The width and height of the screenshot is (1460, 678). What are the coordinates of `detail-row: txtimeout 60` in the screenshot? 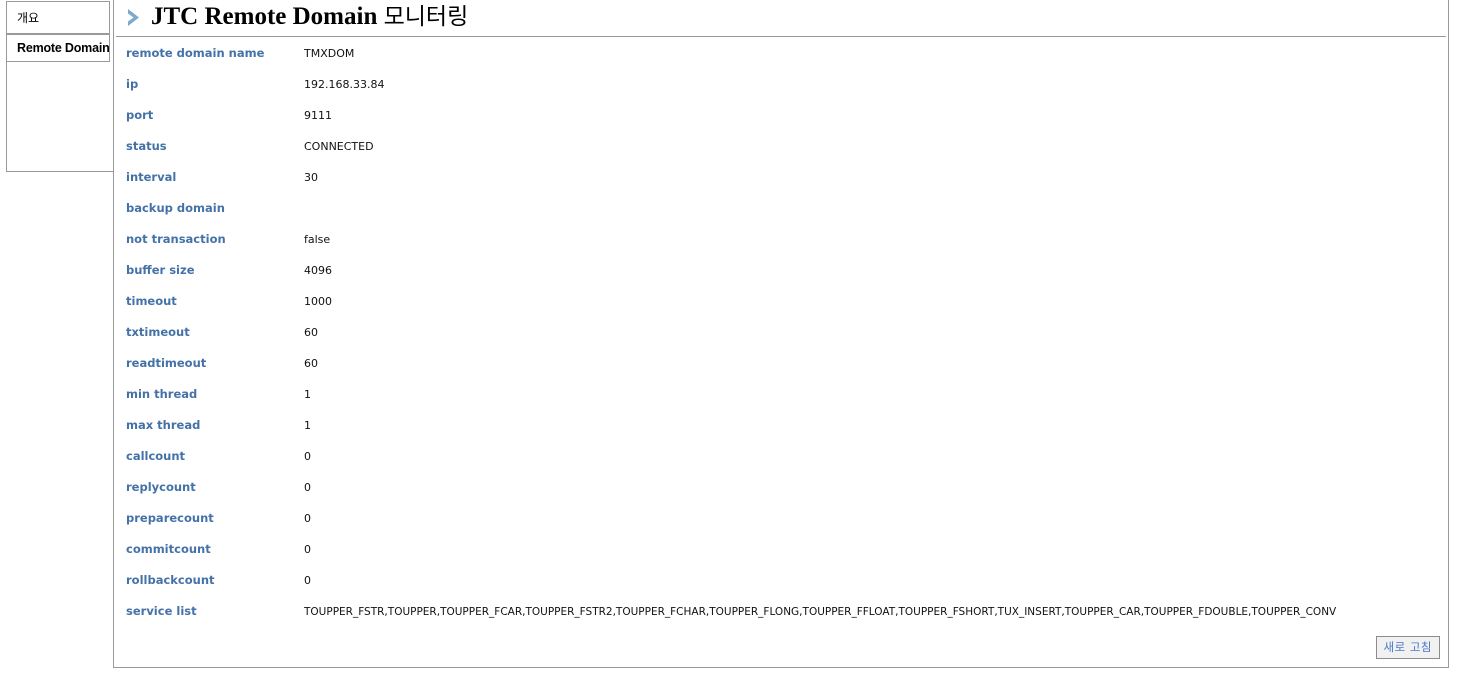 It's located at (781, 340).